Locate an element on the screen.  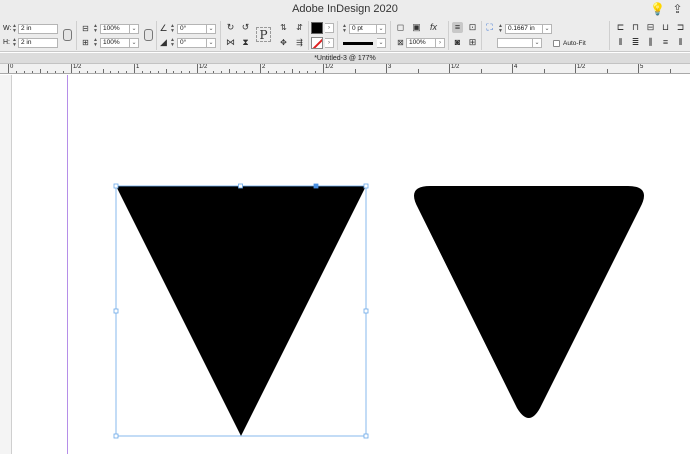
corner-live-handle is located at coordinates (316, 186).